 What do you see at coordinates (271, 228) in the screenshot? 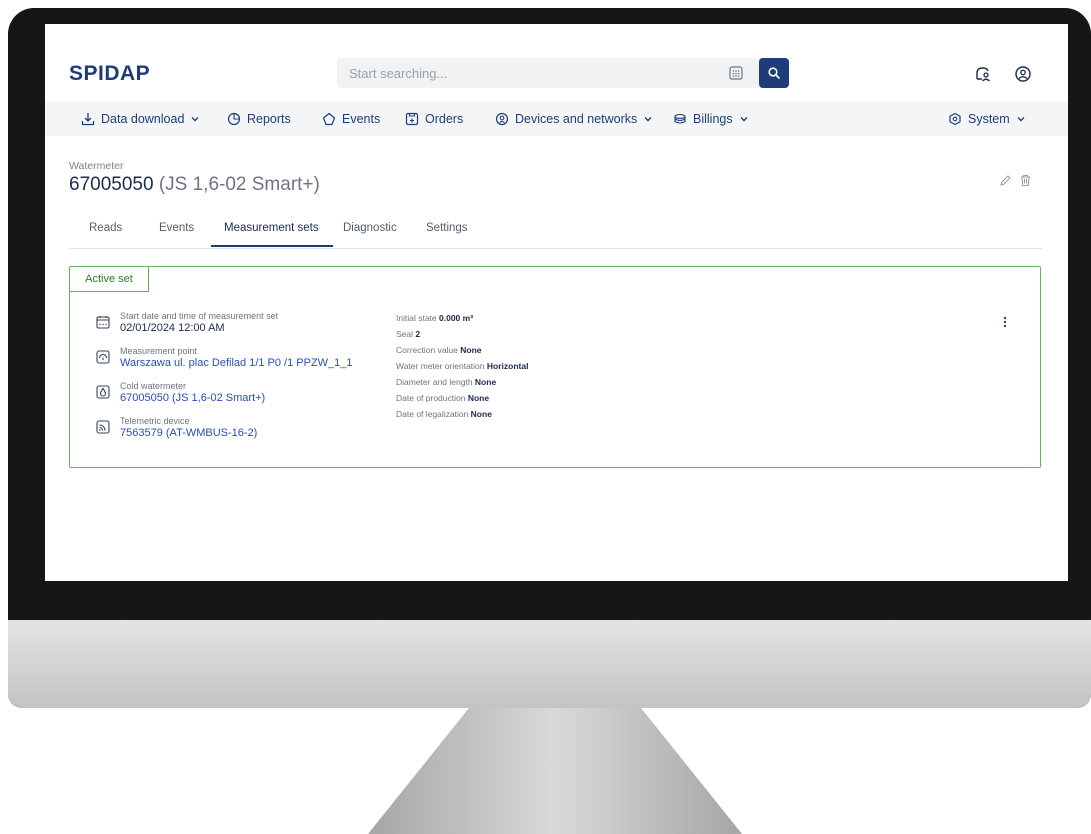
I see `tab-measurement-sets: Measurement sets` at bounding box center [271, 228].